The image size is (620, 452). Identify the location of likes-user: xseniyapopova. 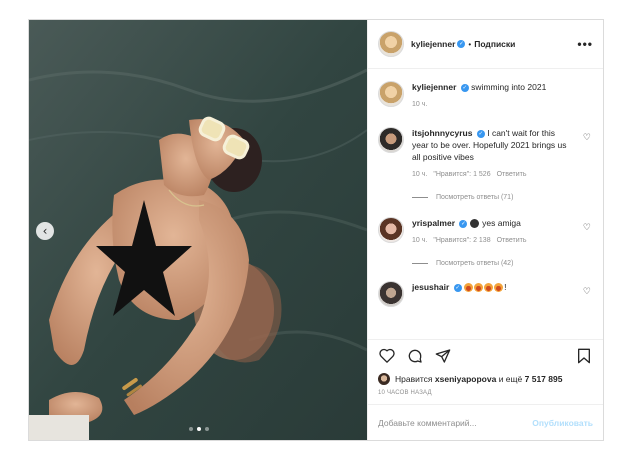
(465, 379).